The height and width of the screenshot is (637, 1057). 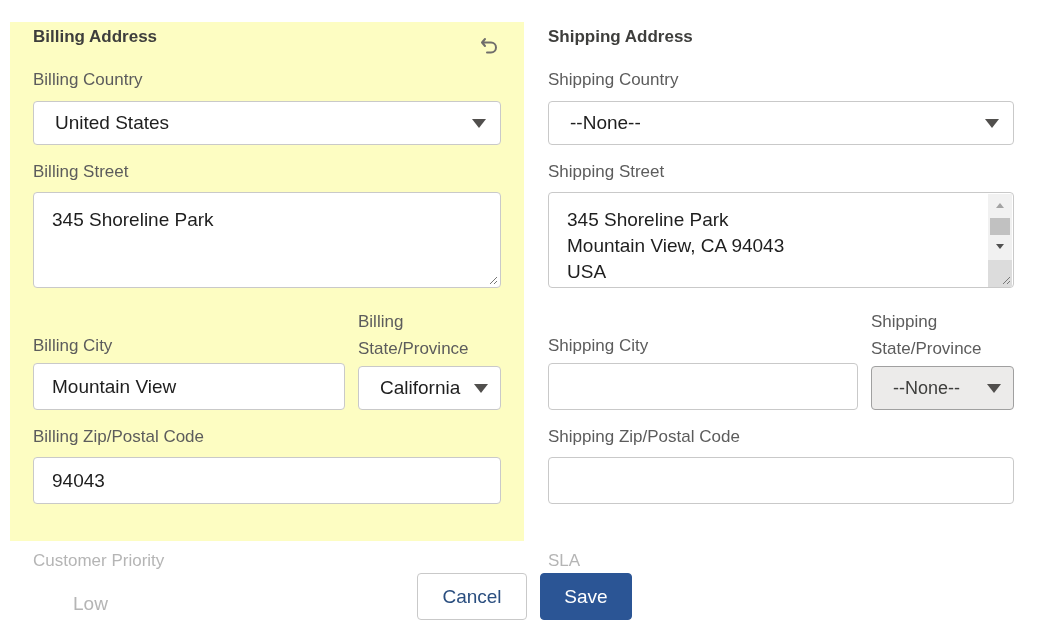 I want to click on section-title: Shipping Address, so click(x=620, y=37).